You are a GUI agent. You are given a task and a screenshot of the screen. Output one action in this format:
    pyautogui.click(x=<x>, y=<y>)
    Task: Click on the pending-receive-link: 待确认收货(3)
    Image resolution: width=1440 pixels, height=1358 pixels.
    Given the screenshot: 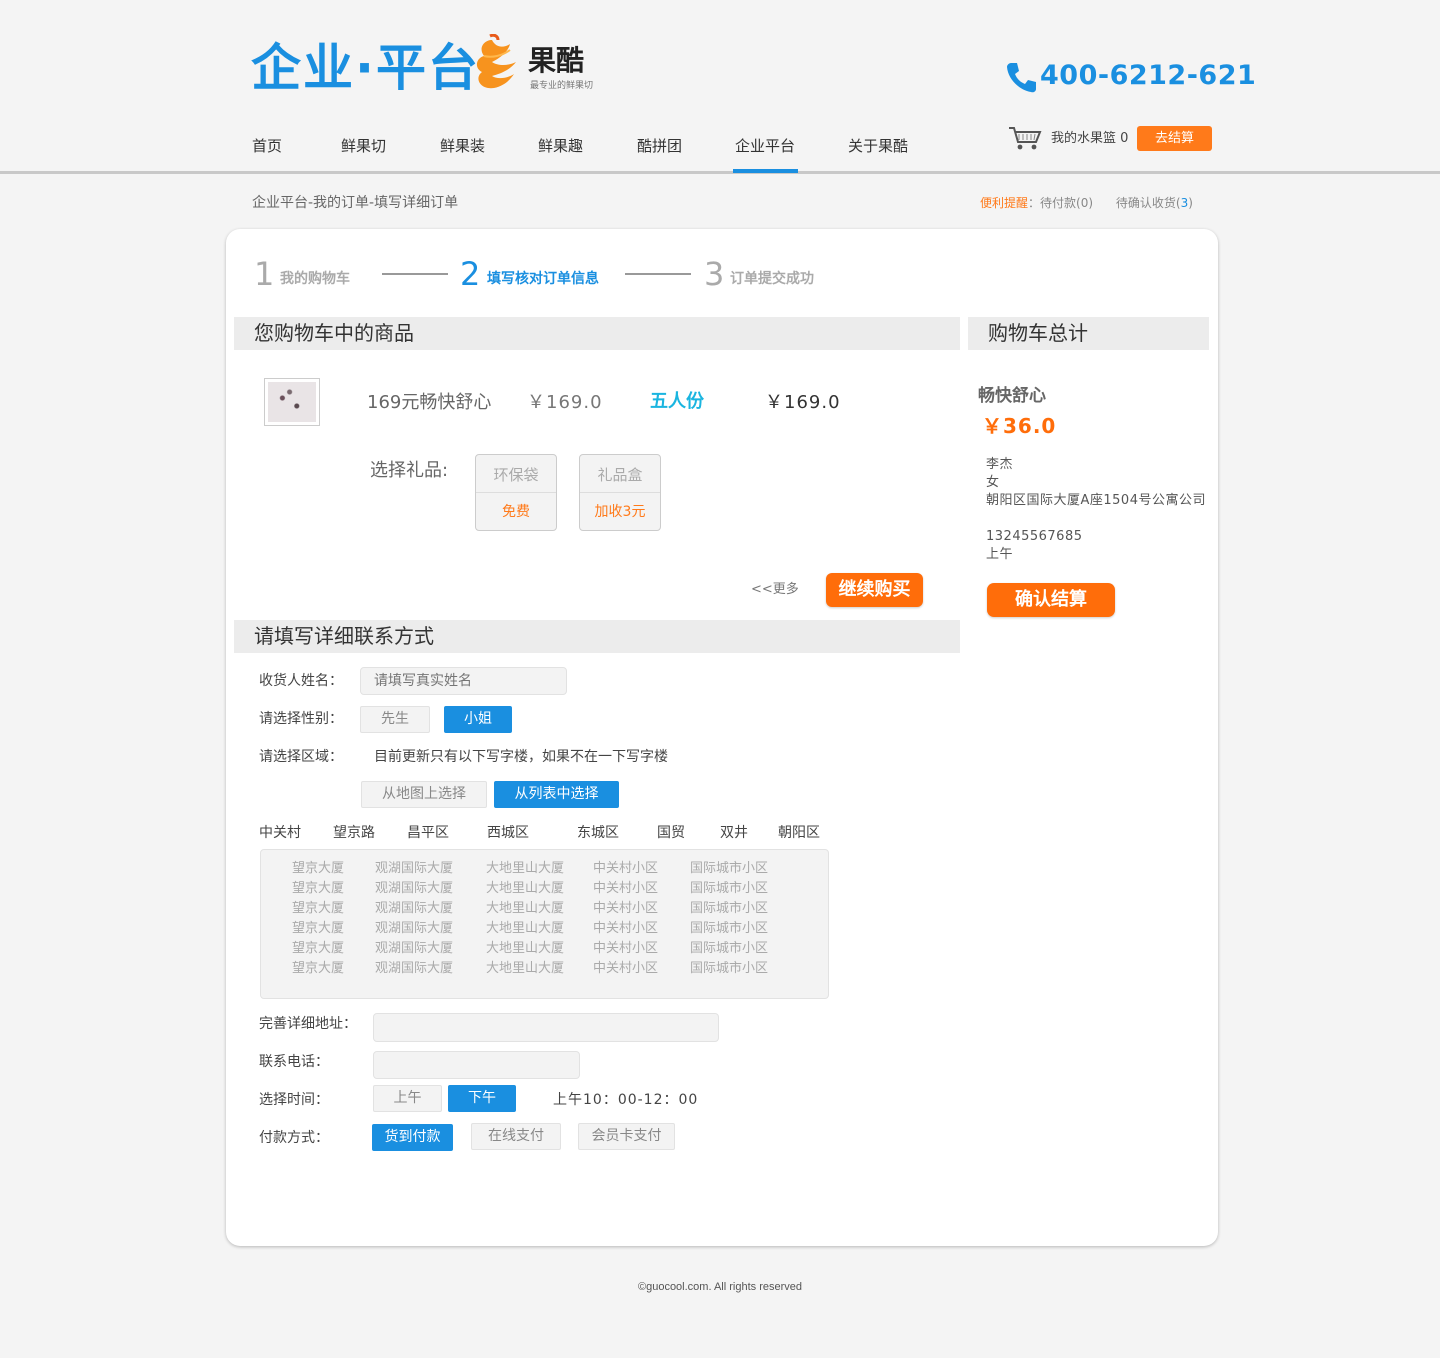 What is the action you would take?
    pyautogui.click(x=1154, y=203)
    